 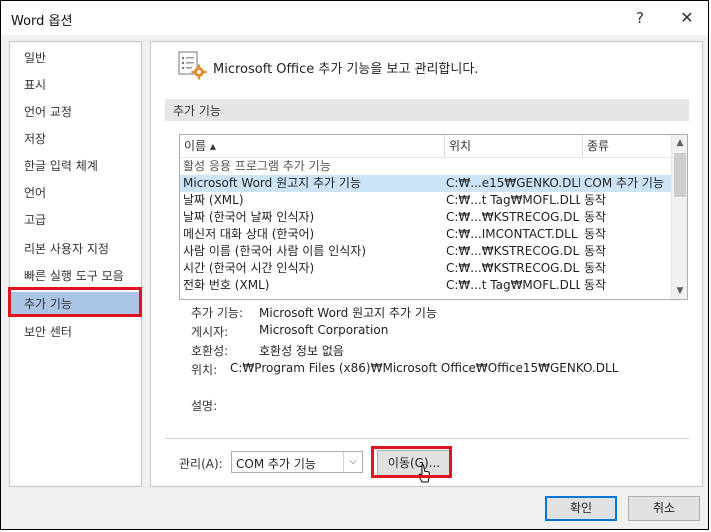 I want to click on list-group-header: 활성 응용 프로그램 추가 기능, so click(x=425, y=166).